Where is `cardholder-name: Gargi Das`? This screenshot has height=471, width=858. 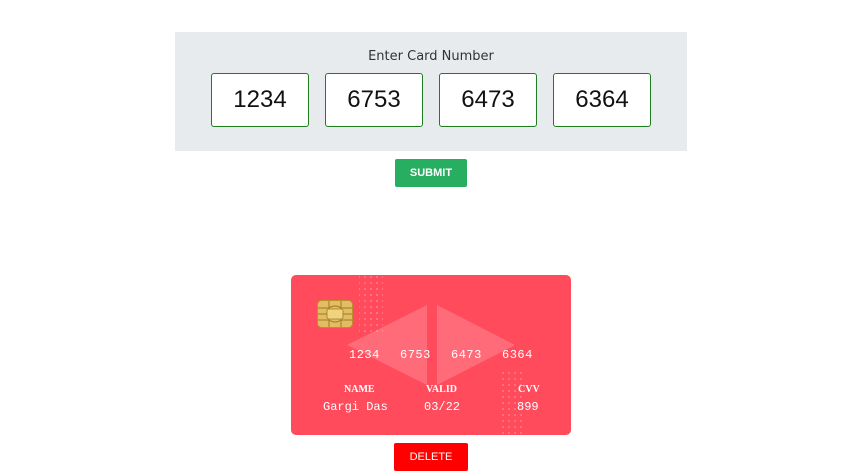 cardholder-name: Gargi Das is located at coordinates (355, 407).